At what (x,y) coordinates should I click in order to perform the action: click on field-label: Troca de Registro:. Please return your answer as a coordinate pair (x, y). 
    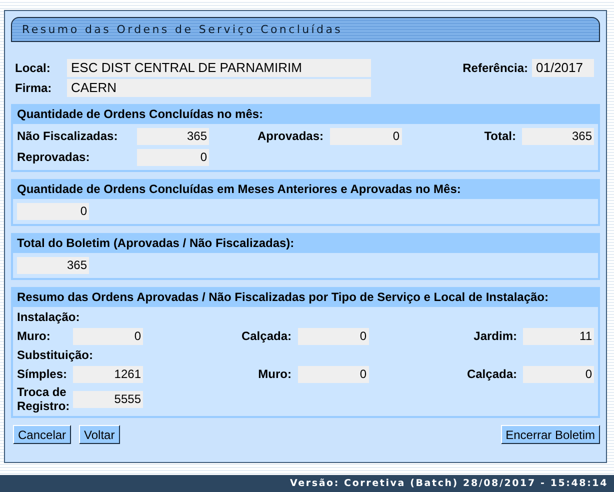
    Looking at the image, I should click on (44, 399).